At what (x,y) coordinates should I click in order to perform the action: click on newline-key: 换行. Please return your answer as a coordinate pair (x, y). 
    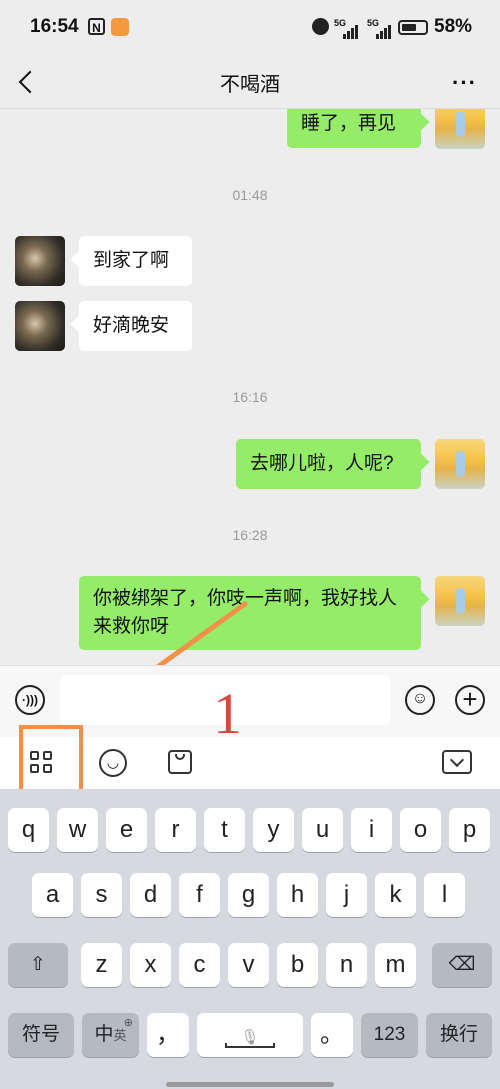
    Looking at the image, I should click on (459, 1035).